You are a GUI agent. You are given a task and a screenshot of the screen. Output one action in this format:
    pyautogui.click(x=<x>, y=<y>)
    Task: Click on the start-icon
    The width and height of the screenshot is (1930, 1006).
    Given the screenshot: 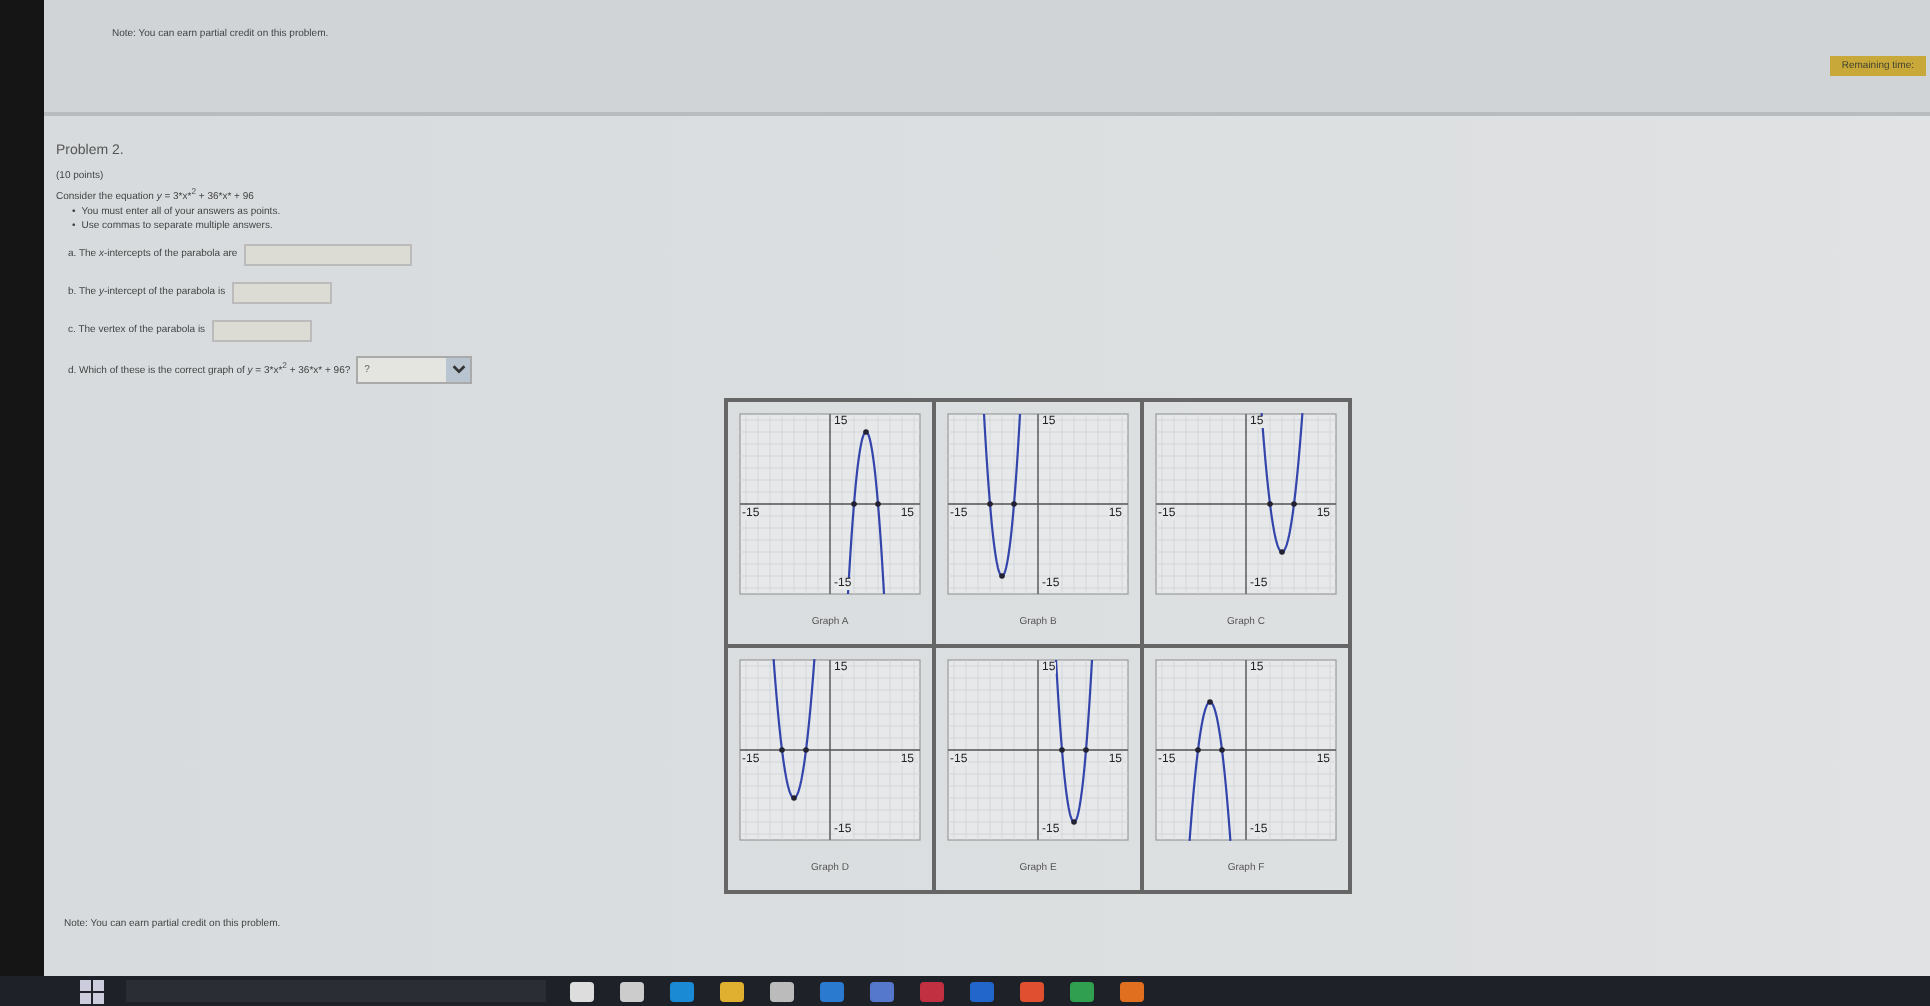 What is the action you would take?
    pyautogui.click(x=92, y=991)
    